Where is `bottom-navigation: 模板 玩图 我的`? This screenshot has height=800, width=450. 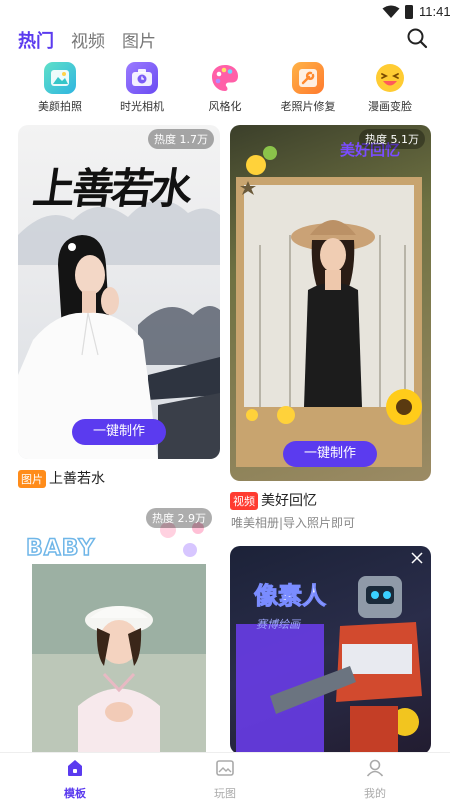
bottom-navigation: 模板 玩图 我的 is located at coordinates (225, 776).